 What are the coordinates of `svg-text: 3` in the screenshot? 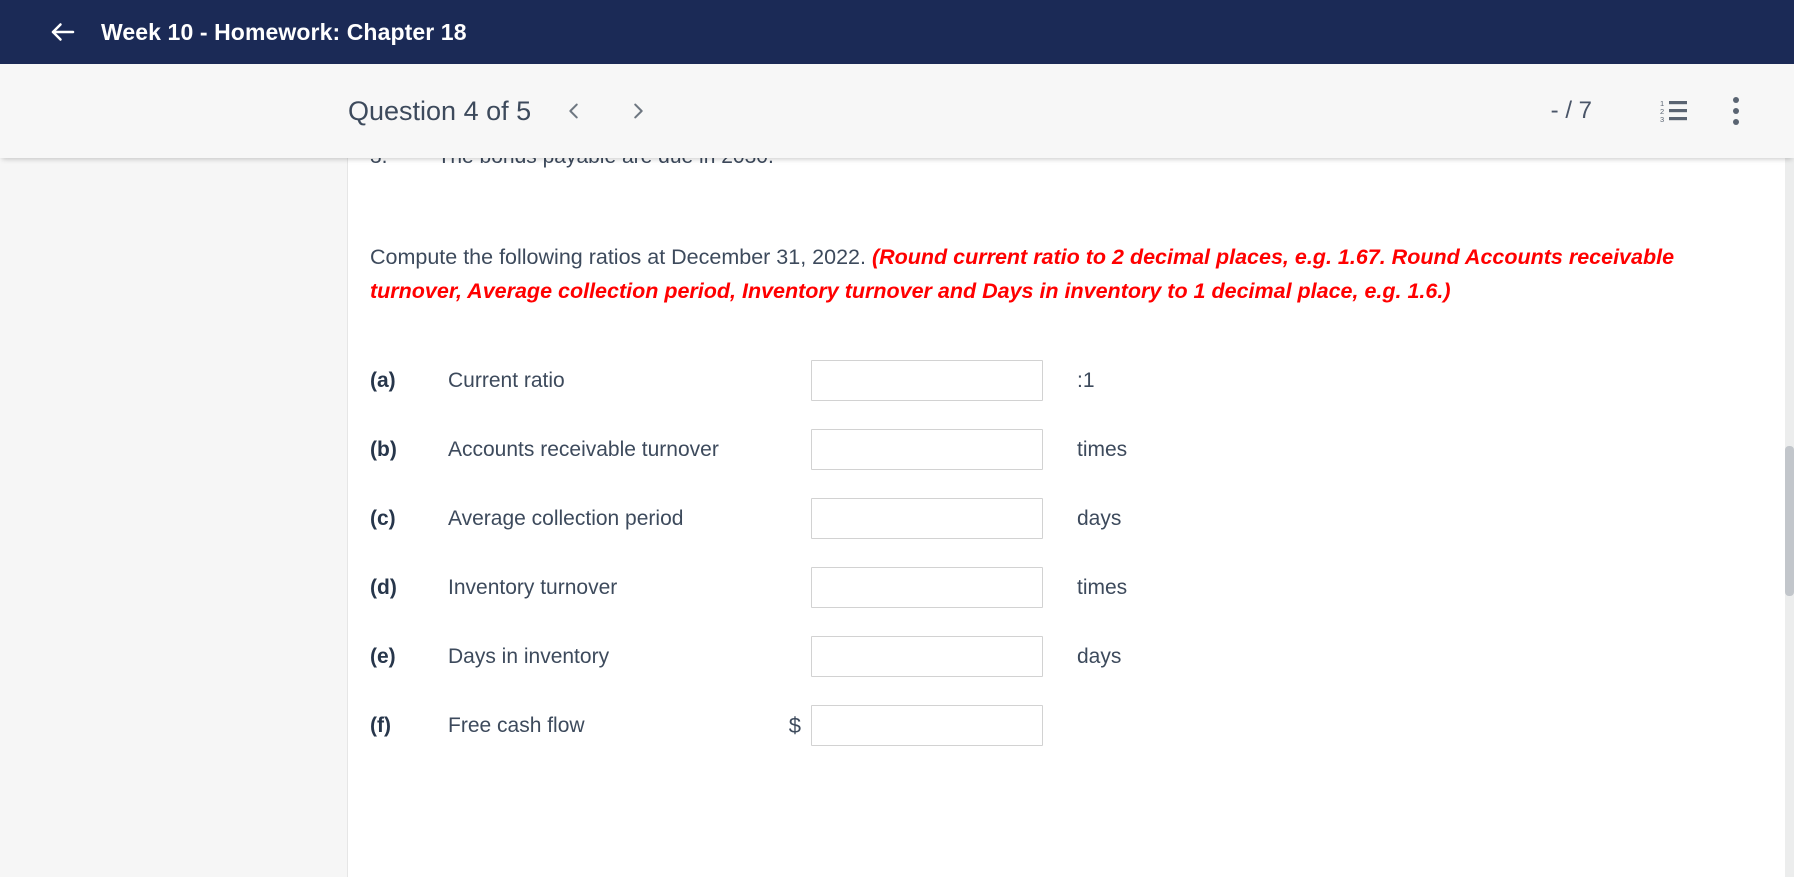 It's located at (1662, 119).